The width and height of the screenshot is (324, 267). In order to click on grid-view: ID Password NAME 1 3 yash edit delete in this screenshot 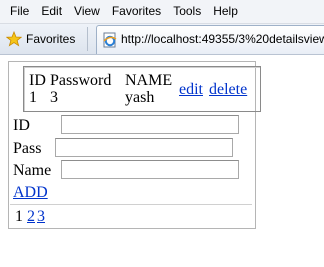, I will do `click(142, 89)`.